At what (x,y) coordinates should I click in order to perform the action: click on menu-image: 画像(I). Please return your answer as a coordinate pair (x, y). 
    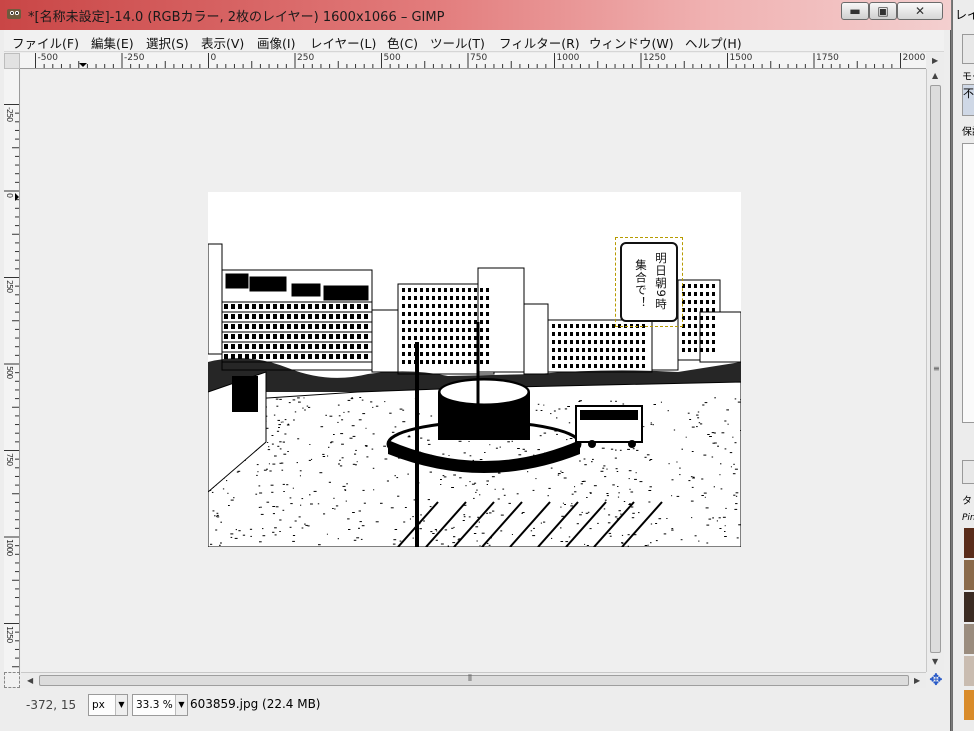
    Looking at the image, I should click on (276, 42).